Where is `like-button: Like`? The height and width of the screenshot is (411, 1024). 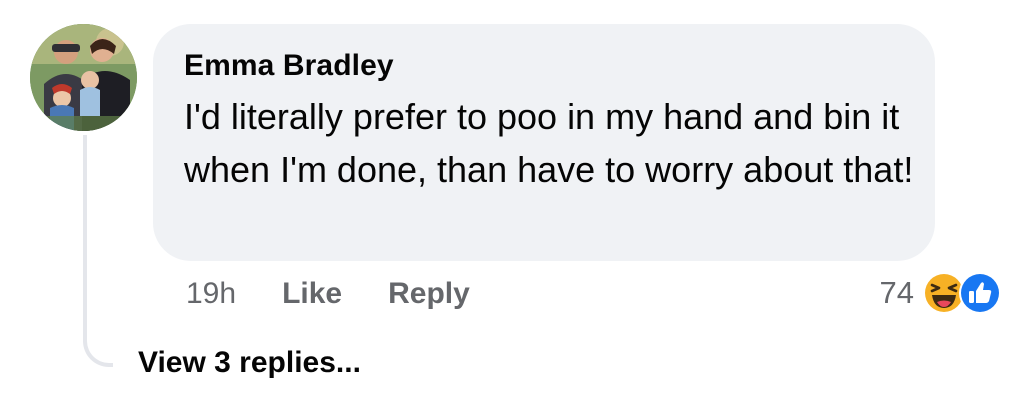 like-button: Like is located at coordinates (312, 294).